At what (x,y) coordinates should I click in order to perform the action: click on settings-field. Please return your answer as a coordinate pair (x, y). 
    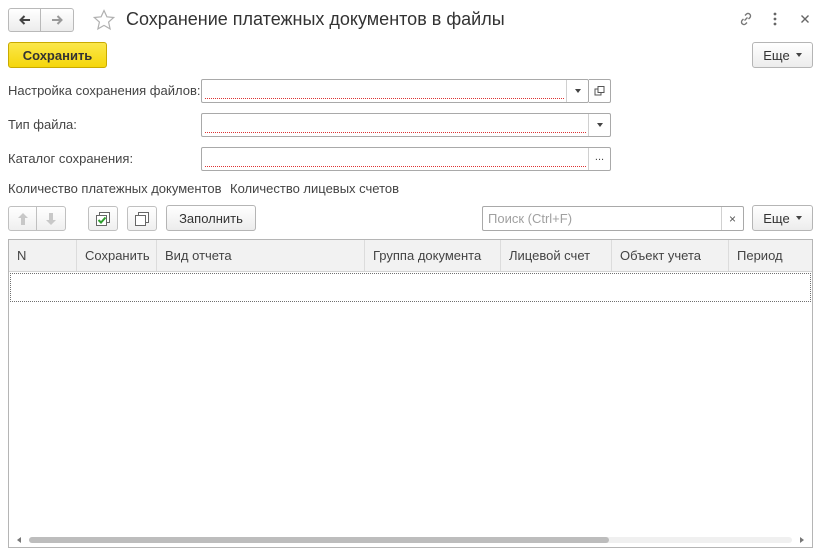
    Looking at the image, I should click on (395, 91).